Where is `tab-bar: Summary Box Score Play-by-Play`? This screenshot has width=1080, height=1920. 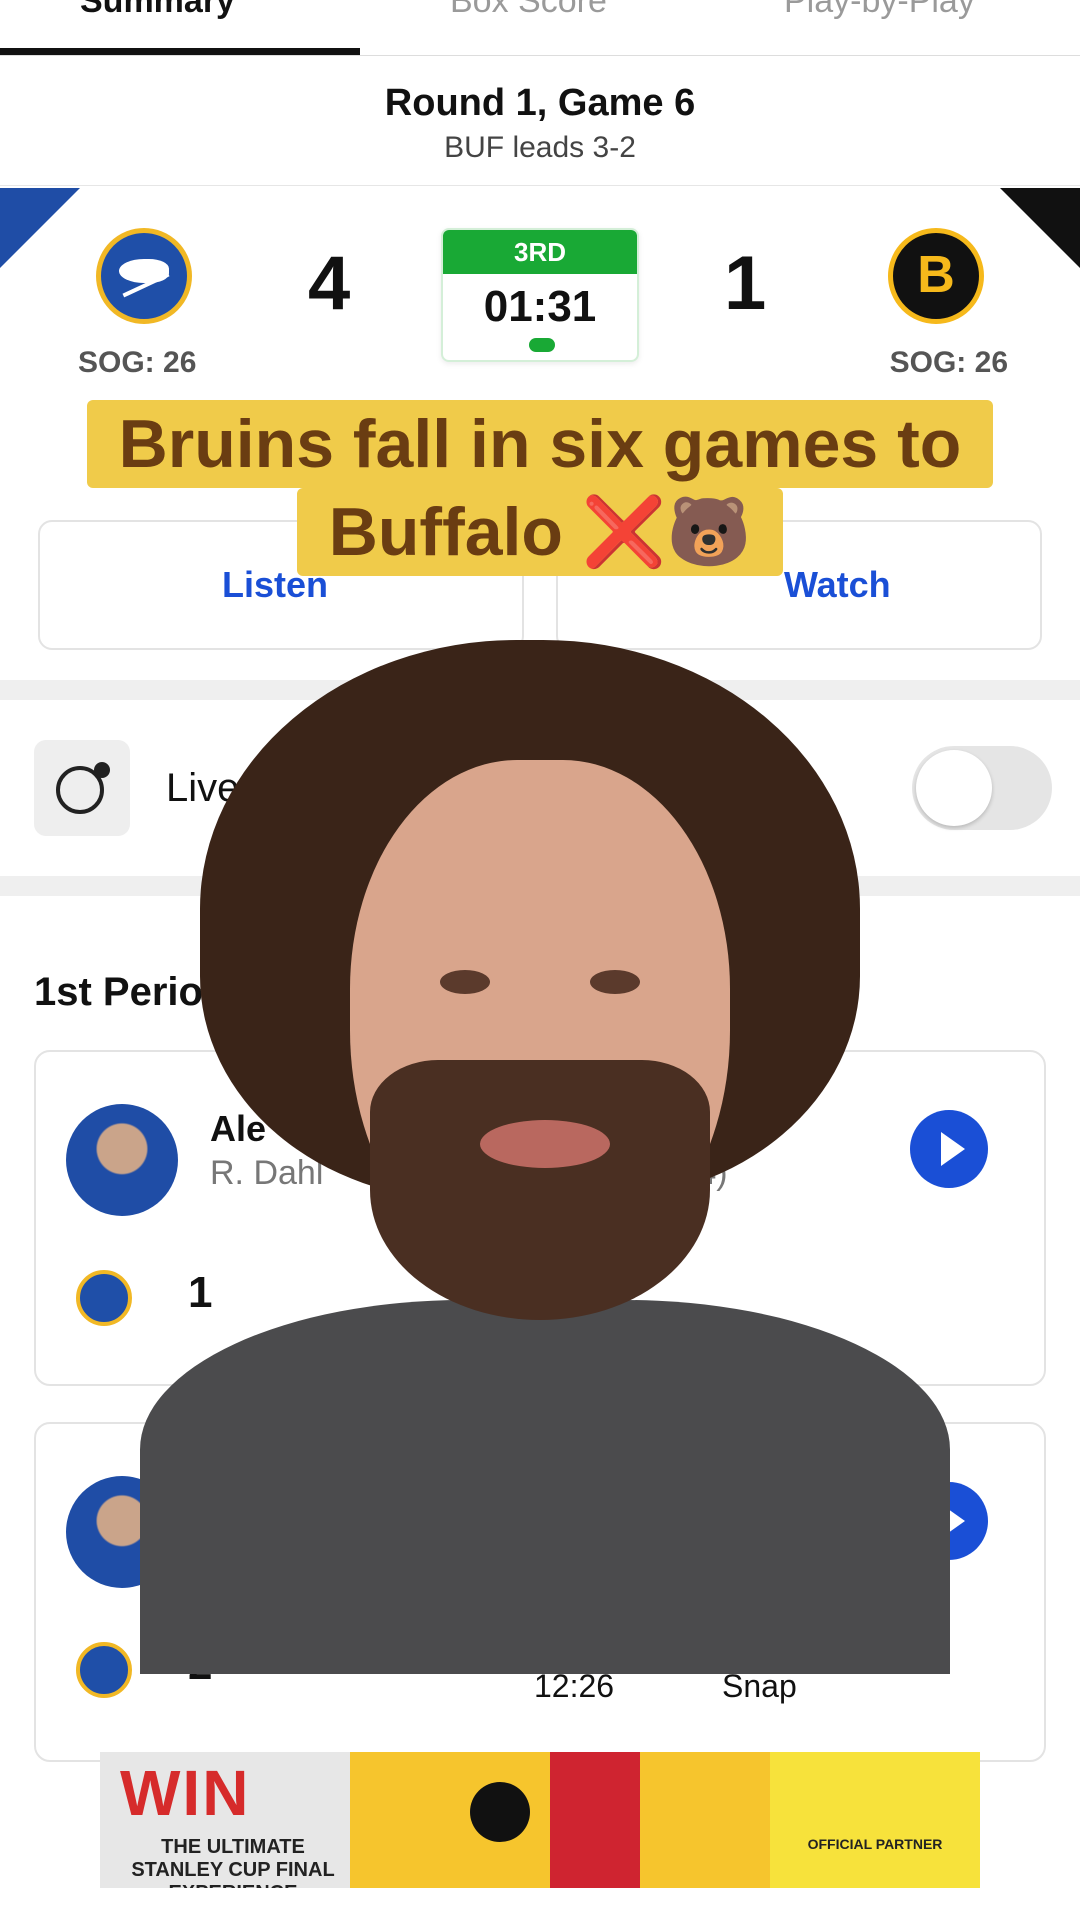 tab-bar: Summary Box Score Play-by-Play is located at coordinates (540, 28).